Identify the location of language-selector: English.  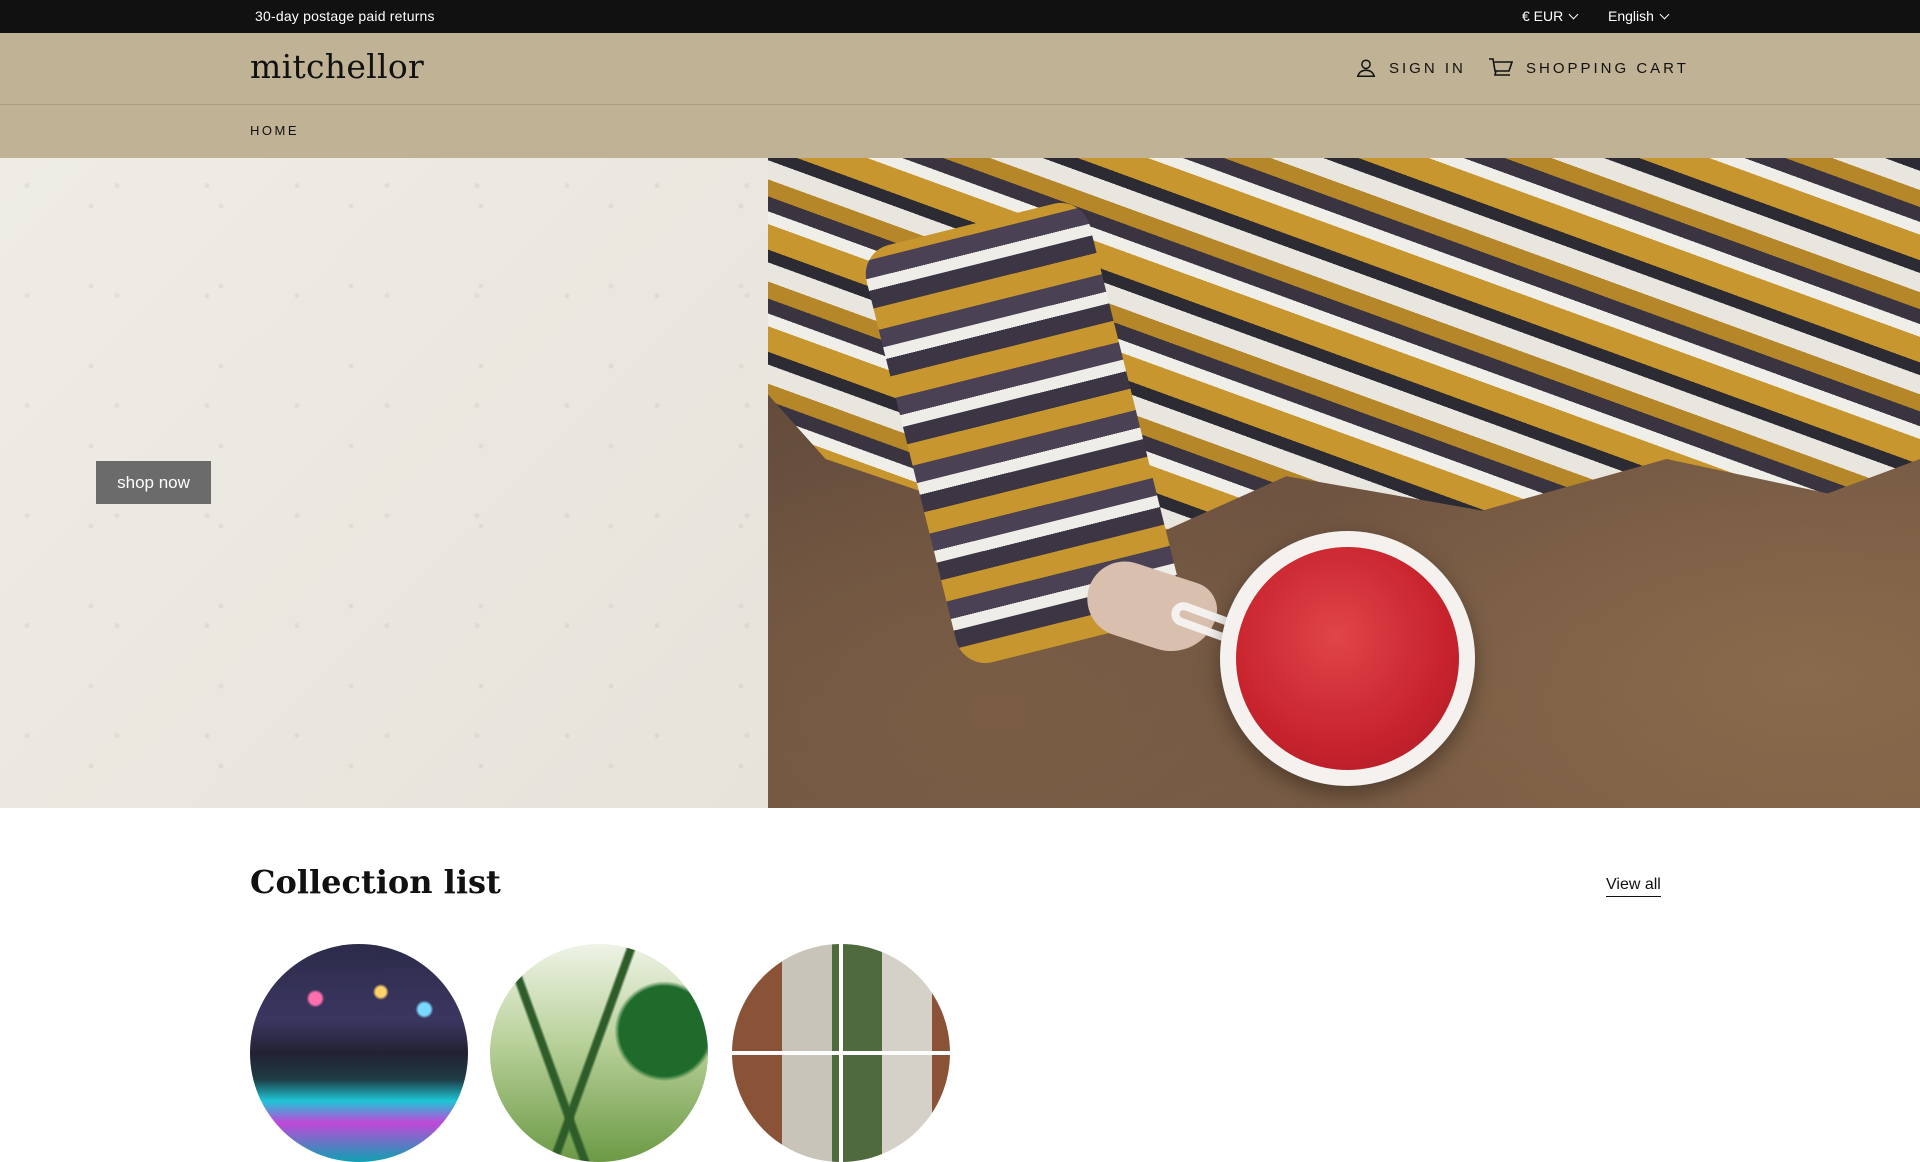
(1639, 16).